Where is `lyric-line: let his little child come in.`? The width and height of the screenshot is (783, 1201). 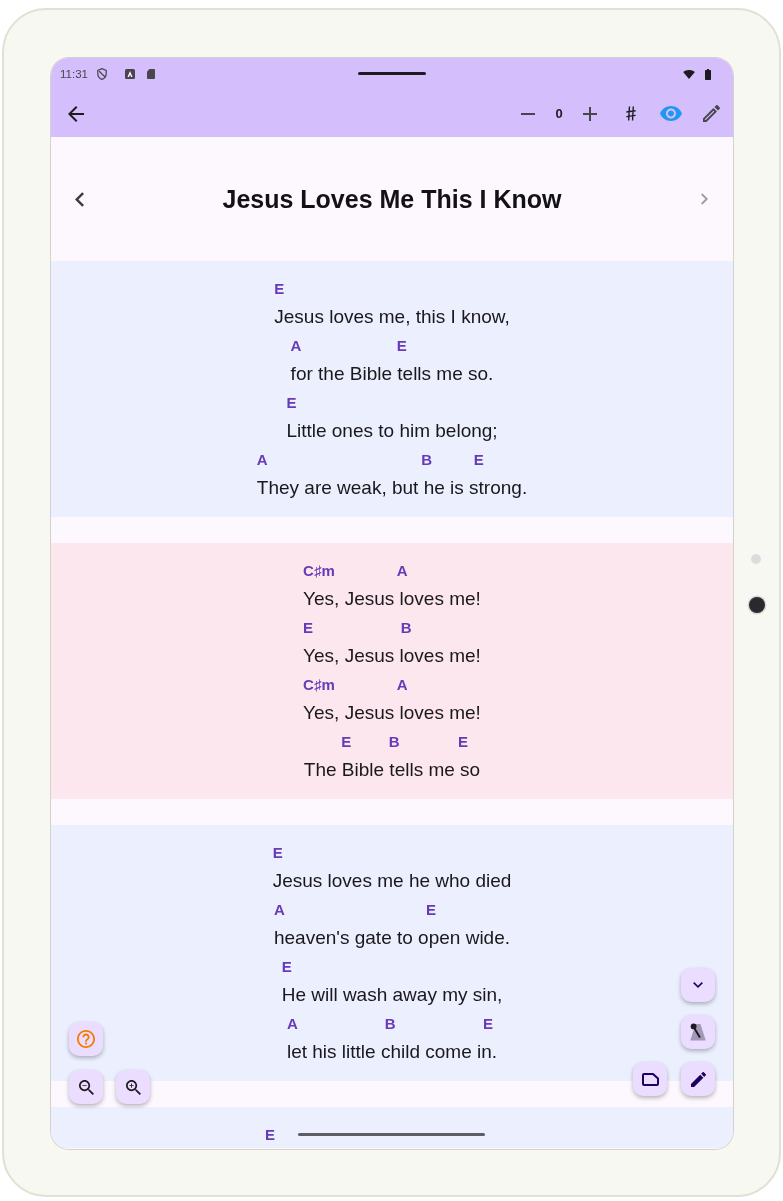
lyric-line: let his little child come in. is located at coordinates (392, 1052).